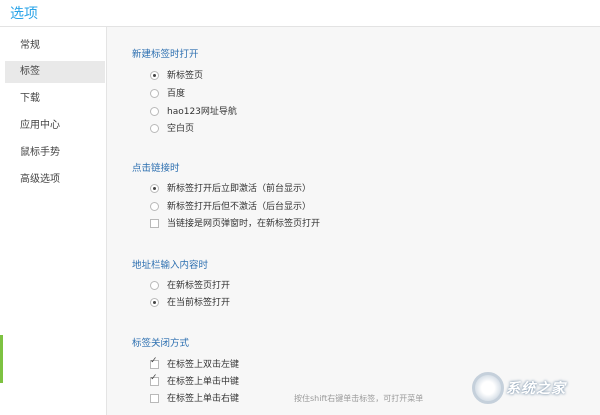 The height and width of the screenshot is (415, 600). I want to click on option-label: hao123网址导航, so click(202, 112).